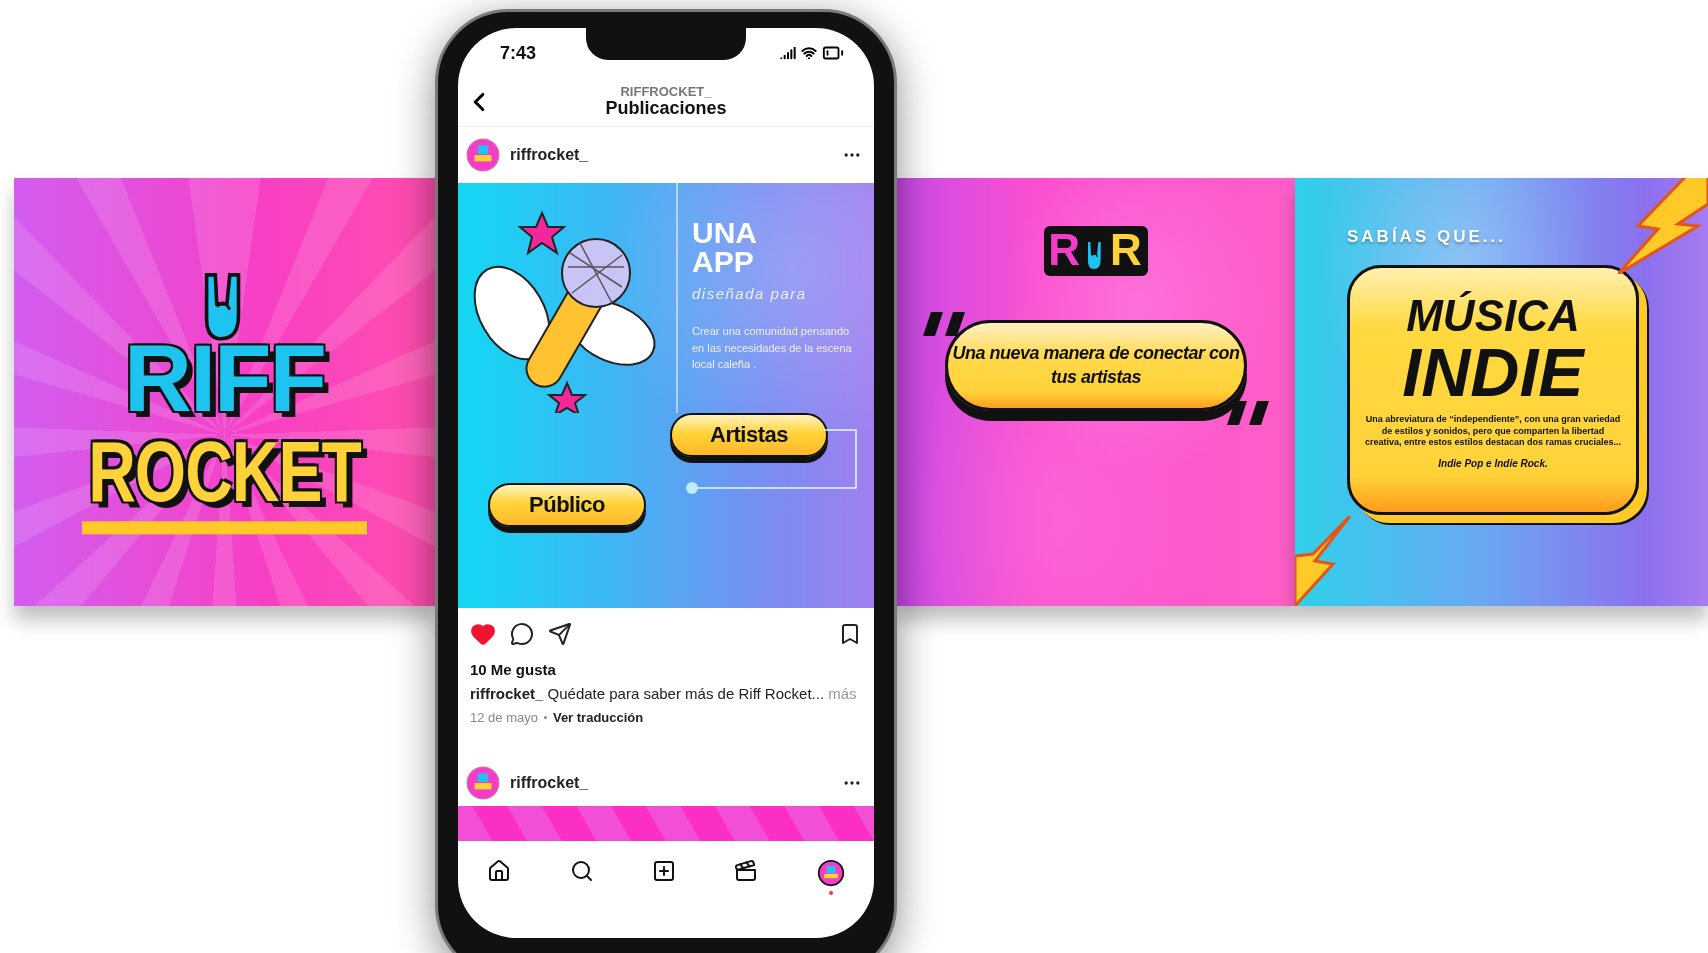 The height and width of the screenshot is (953, 1708). I want to click on home-tab, so click(499, 870).